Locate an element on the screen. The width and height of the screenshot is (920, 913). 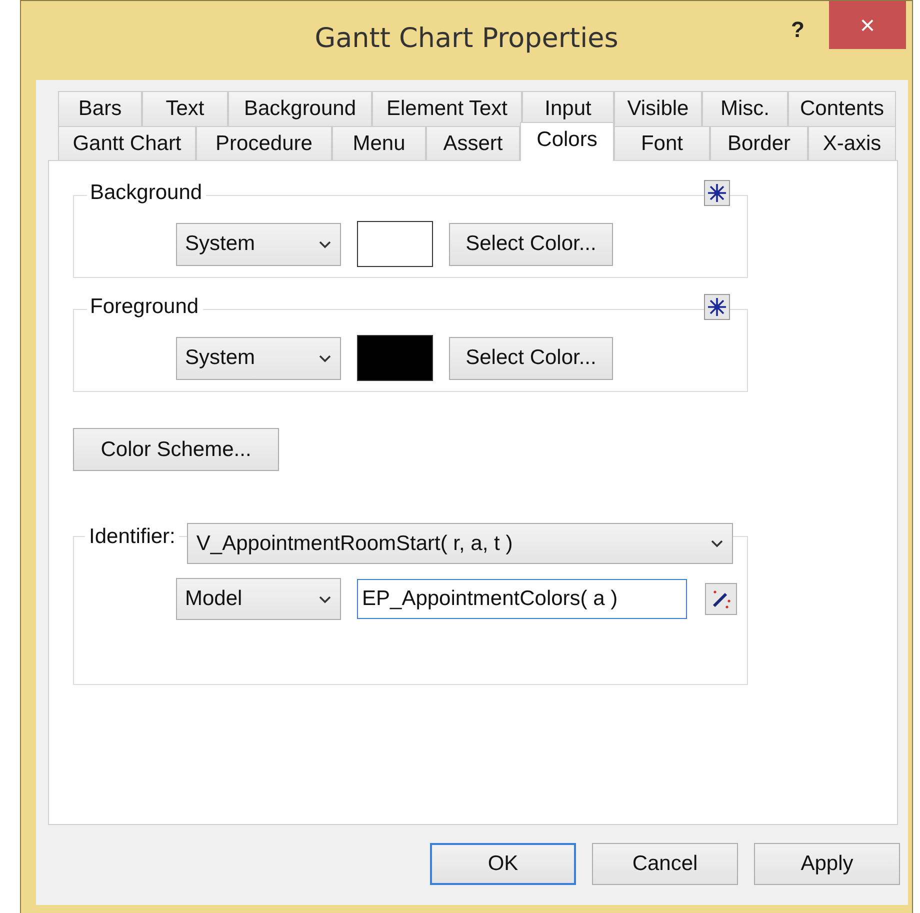
tab: Font is located at coordinates (662, 143).